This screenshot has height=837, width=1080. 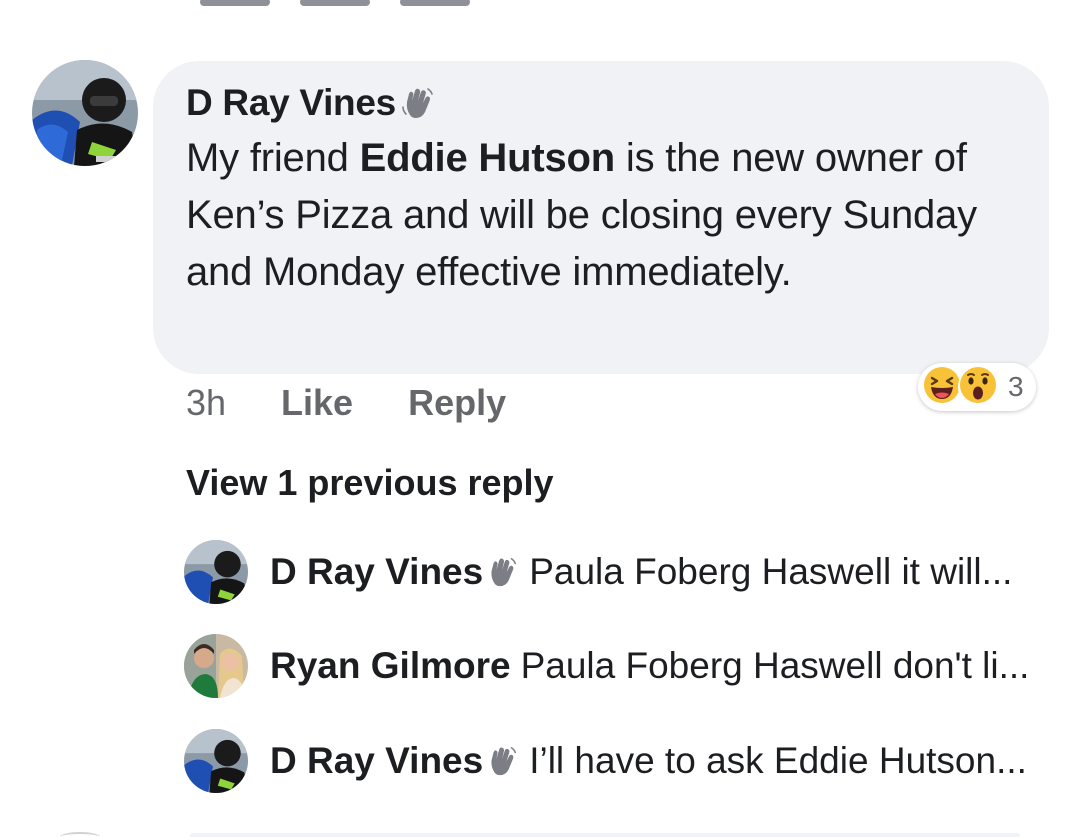 What do you see at coordinates (390, 666) in the screenshot?
I see `reply-author-name: Ryan Gilmore` at bounding box center [390, 666].